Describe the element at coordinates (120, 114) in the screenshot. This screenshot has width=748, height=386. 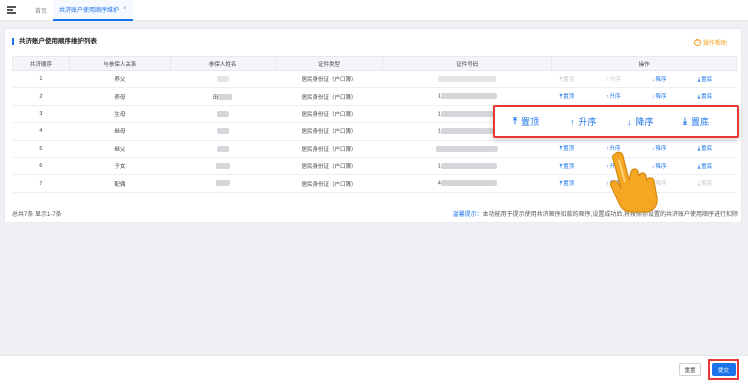
I see `cell-relation: 生母` at that location.